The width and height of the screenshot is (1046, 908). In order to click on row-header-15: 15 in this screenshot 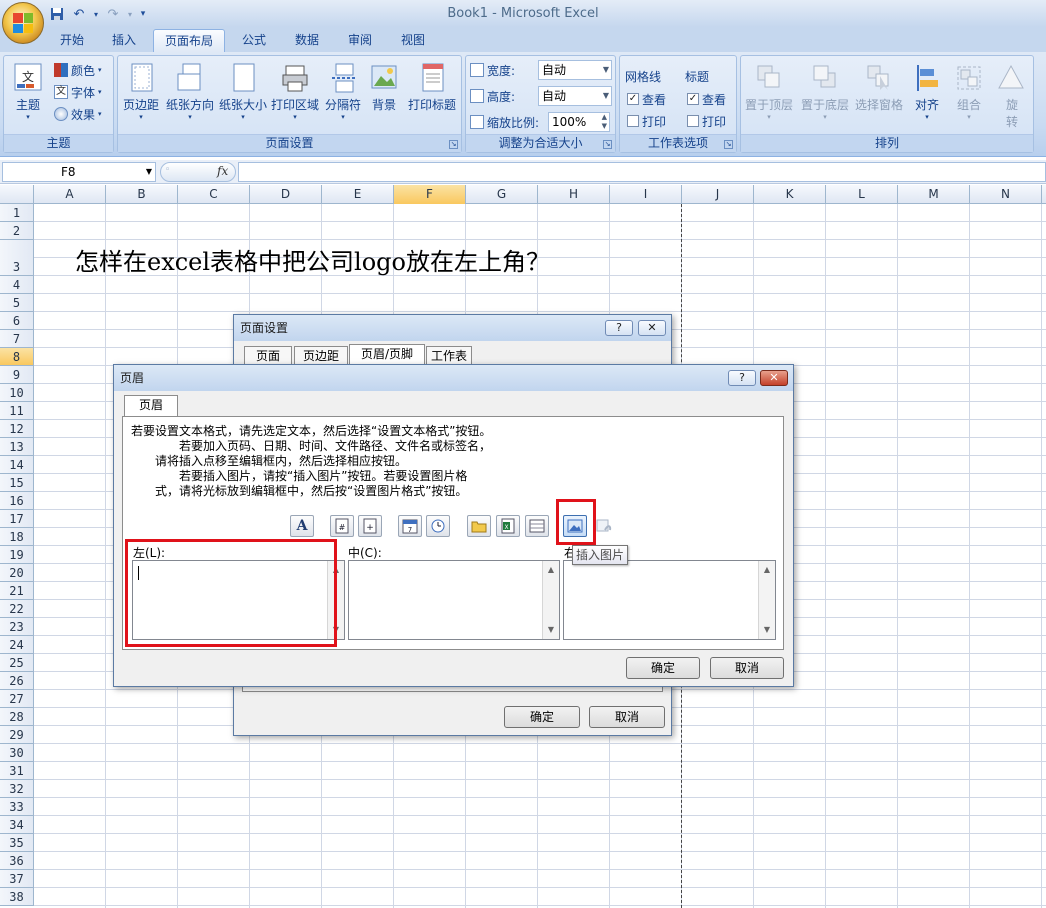, I will do `click(17, 483)`.